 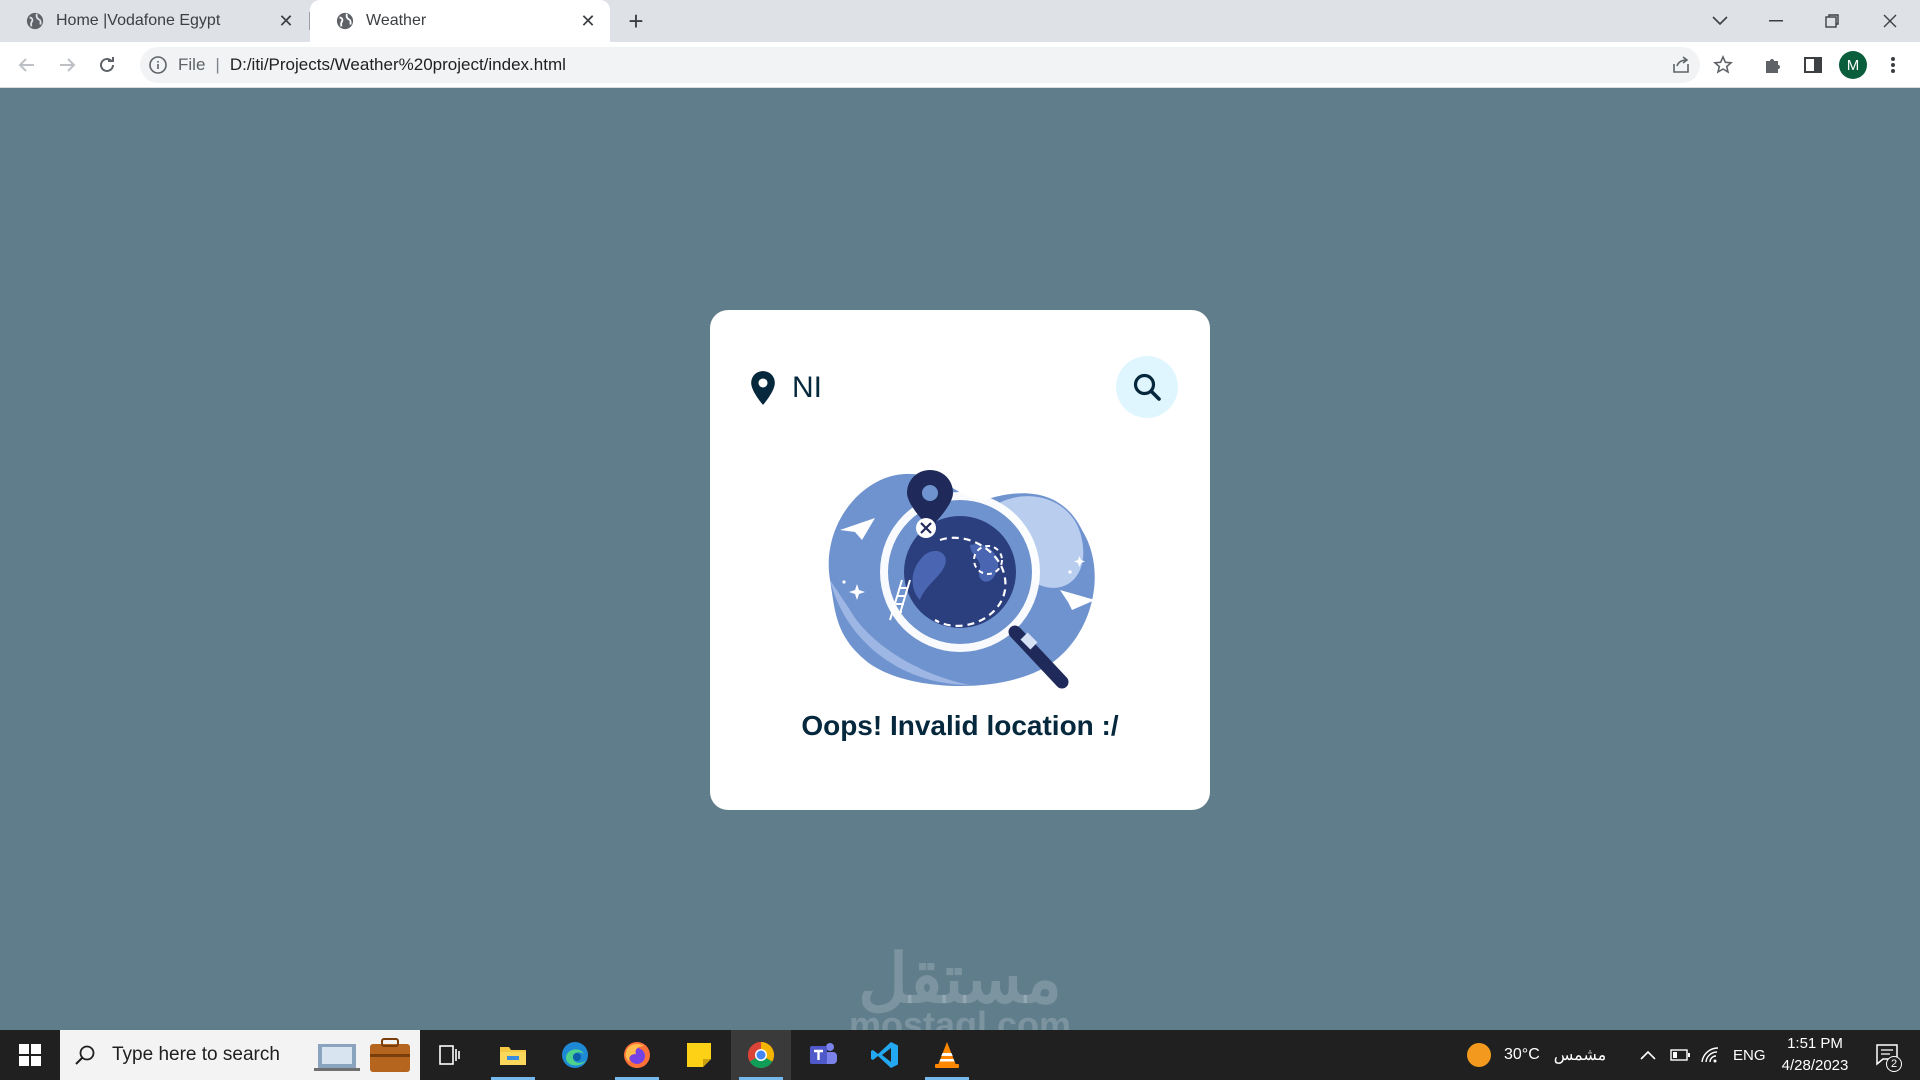 I want to click on minimize-icon, so click(x=1776, y=21).